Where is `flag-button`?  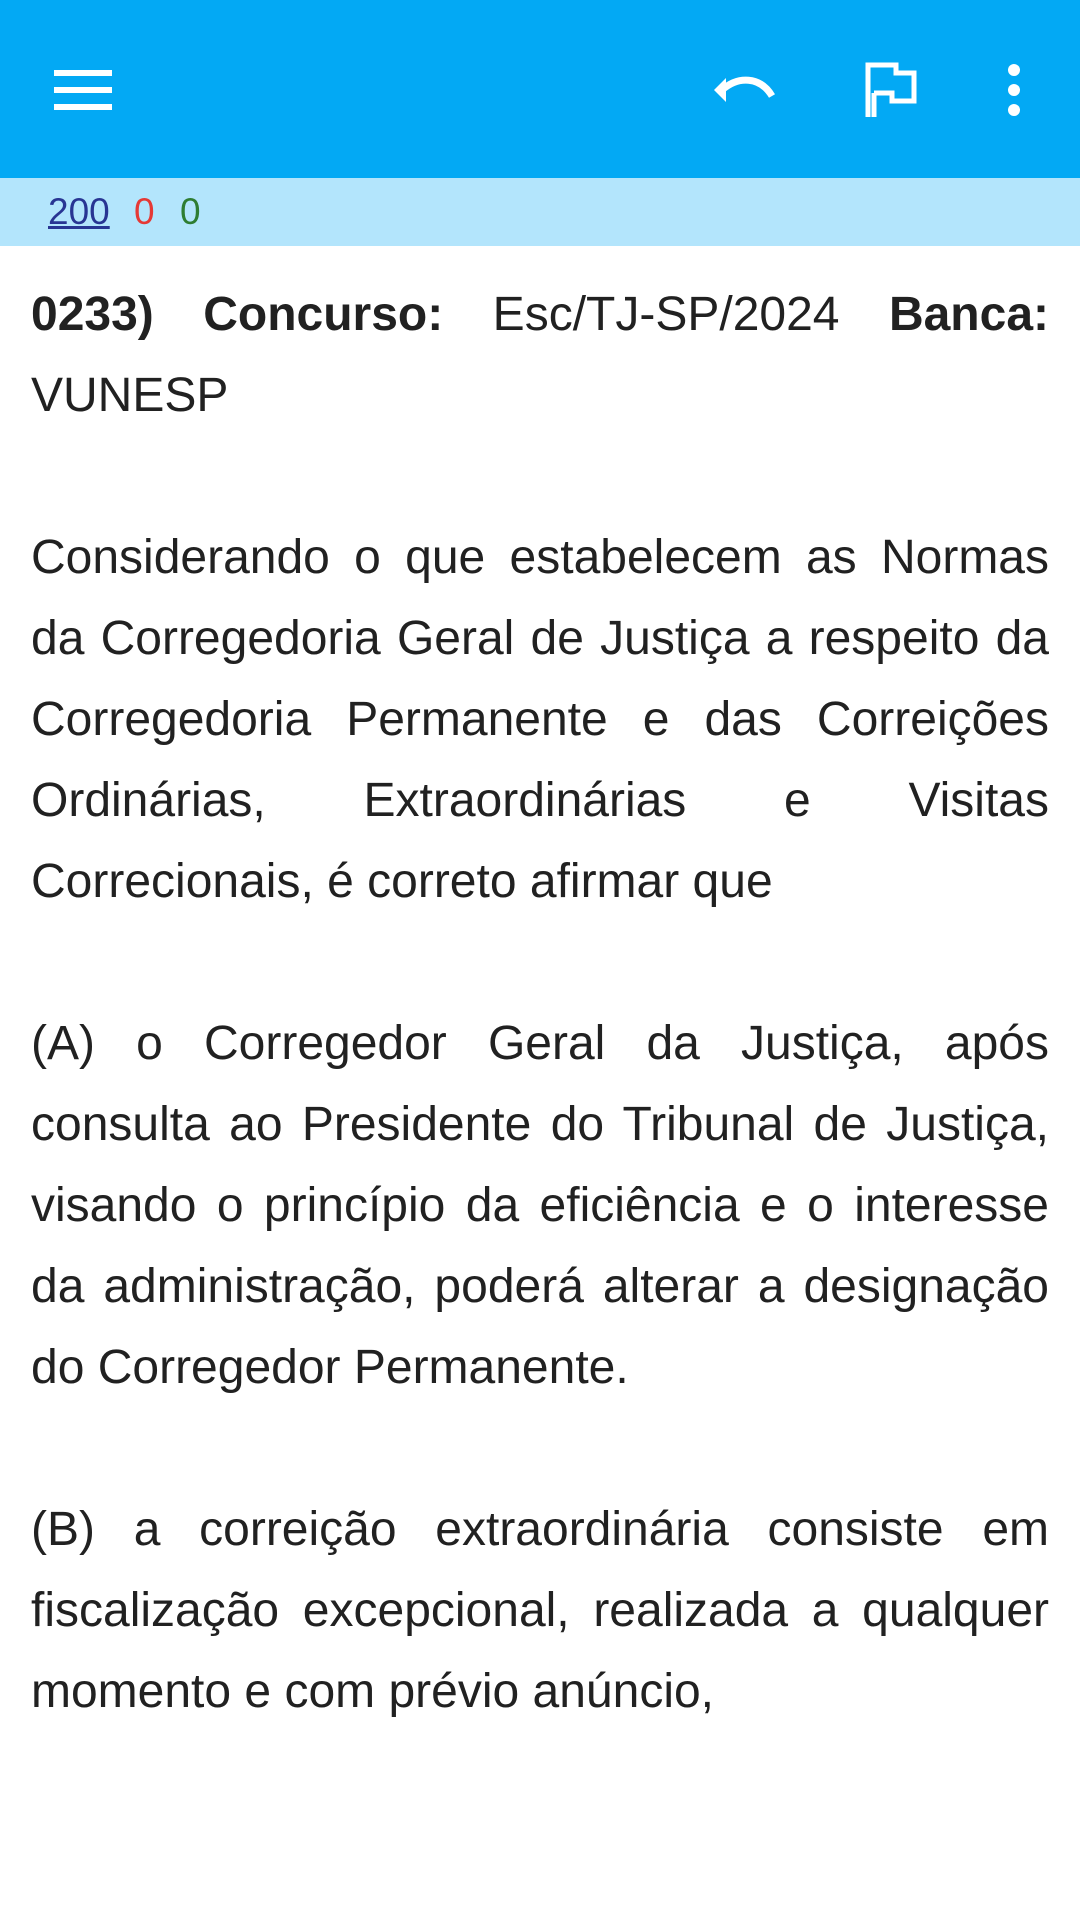
flag-button is located at coordinates (890, 90).